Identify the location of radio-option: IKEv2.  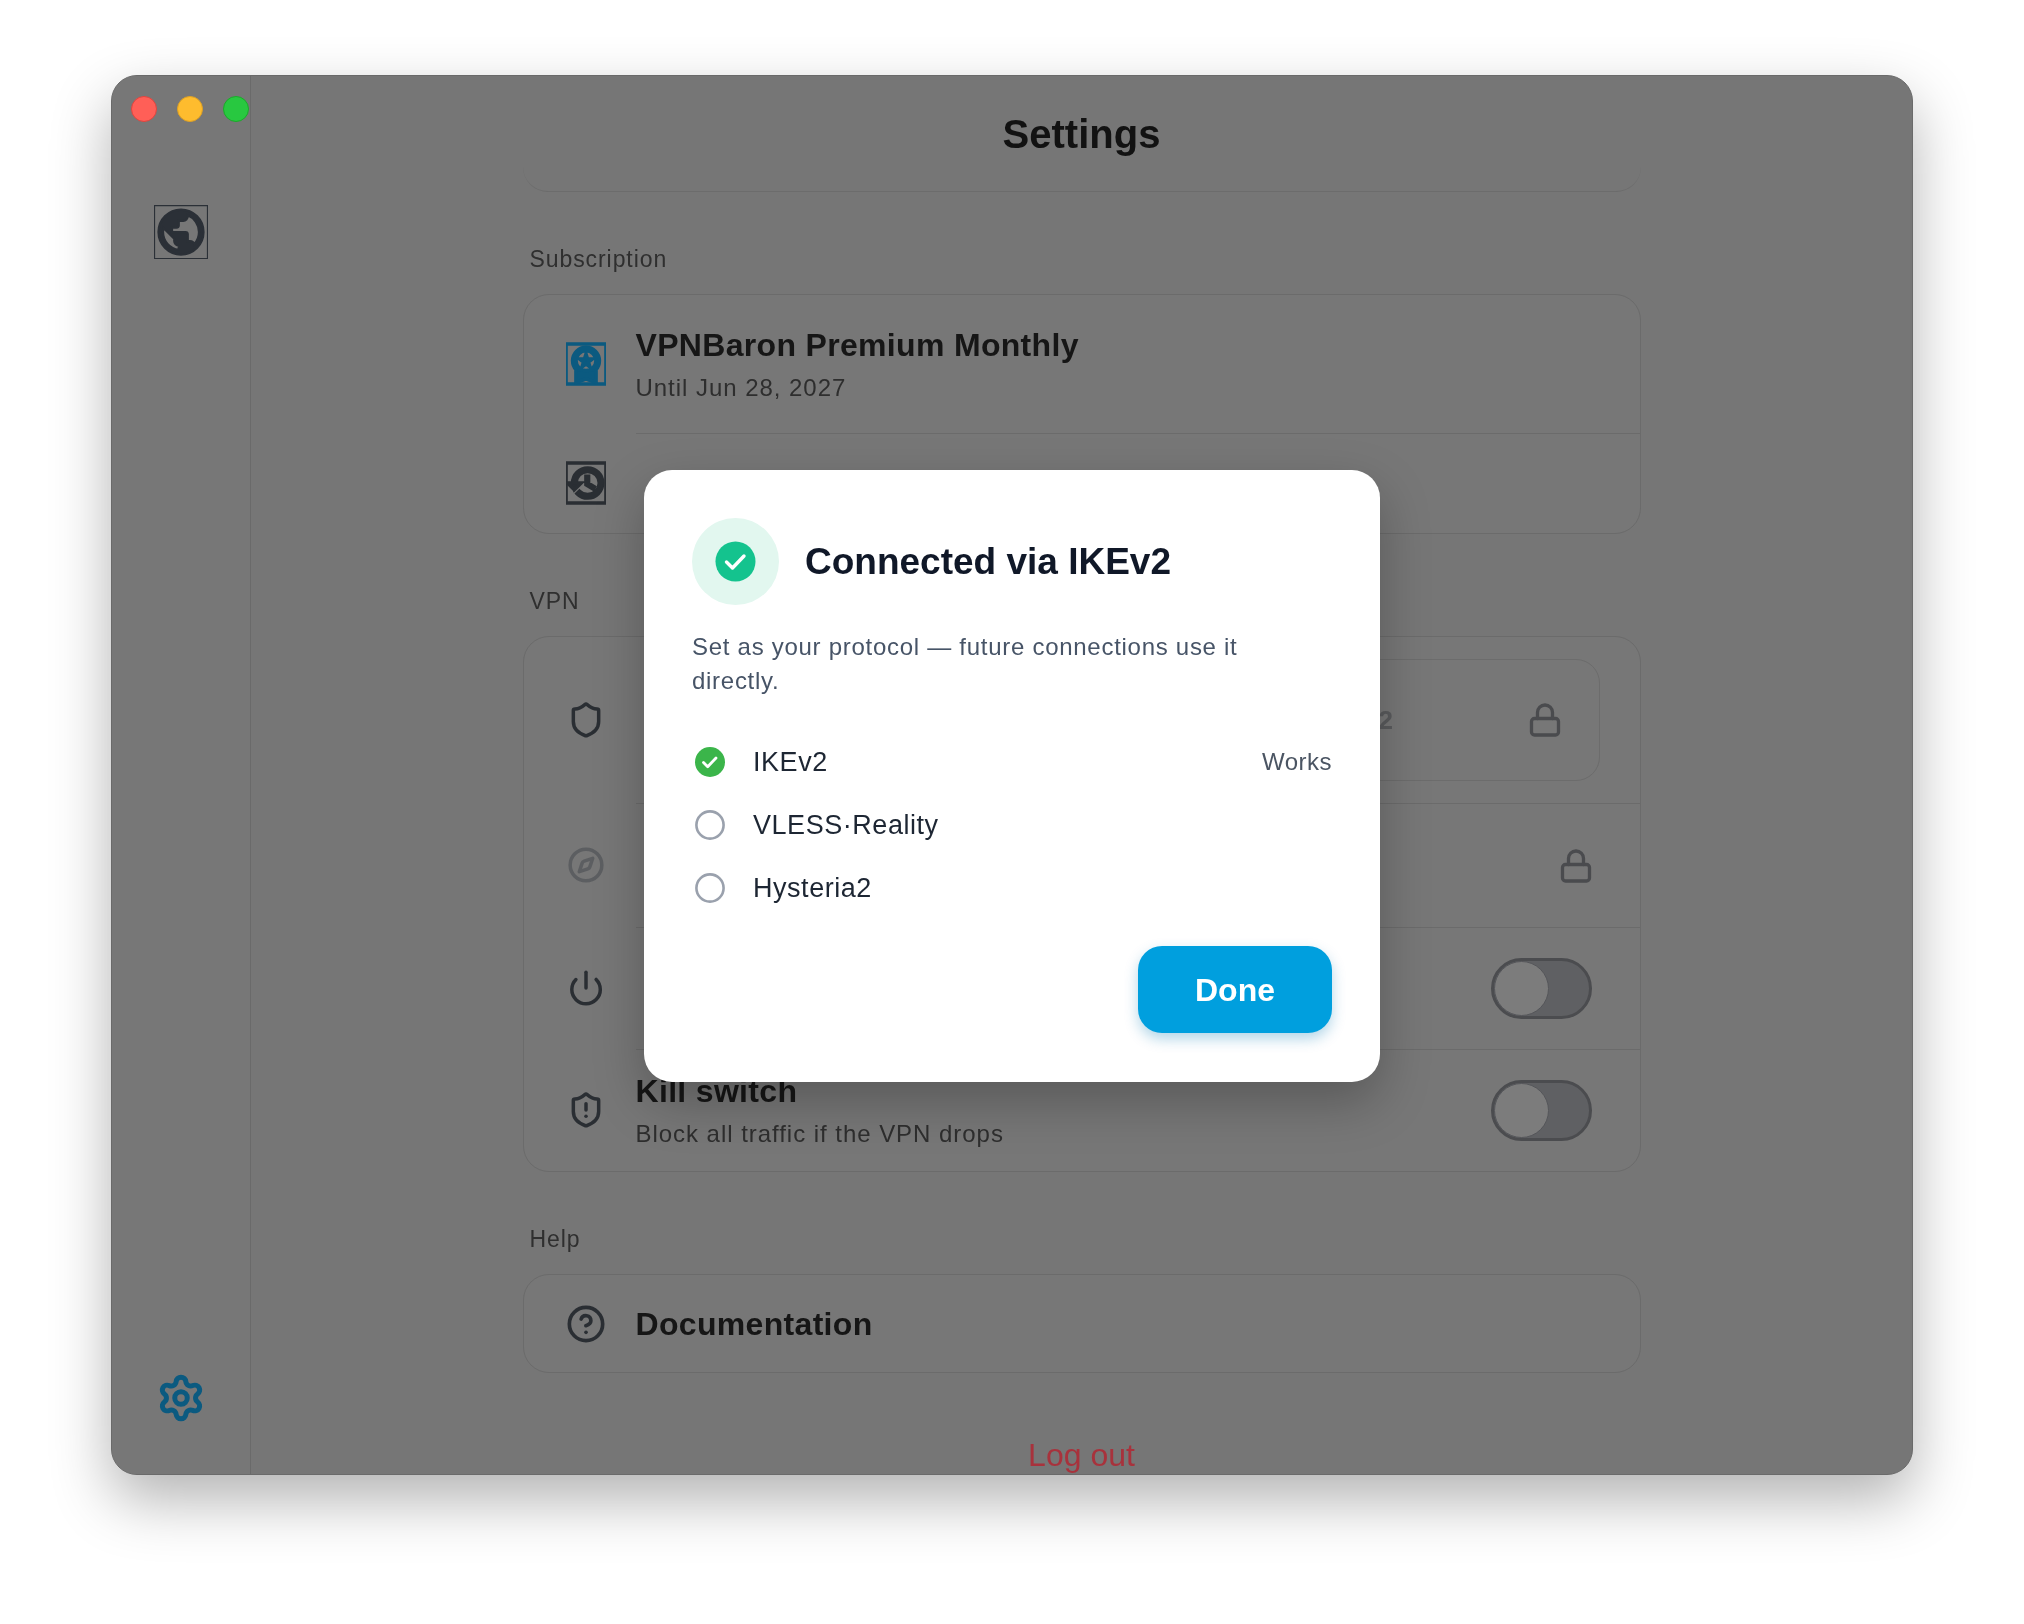
(760, 761).